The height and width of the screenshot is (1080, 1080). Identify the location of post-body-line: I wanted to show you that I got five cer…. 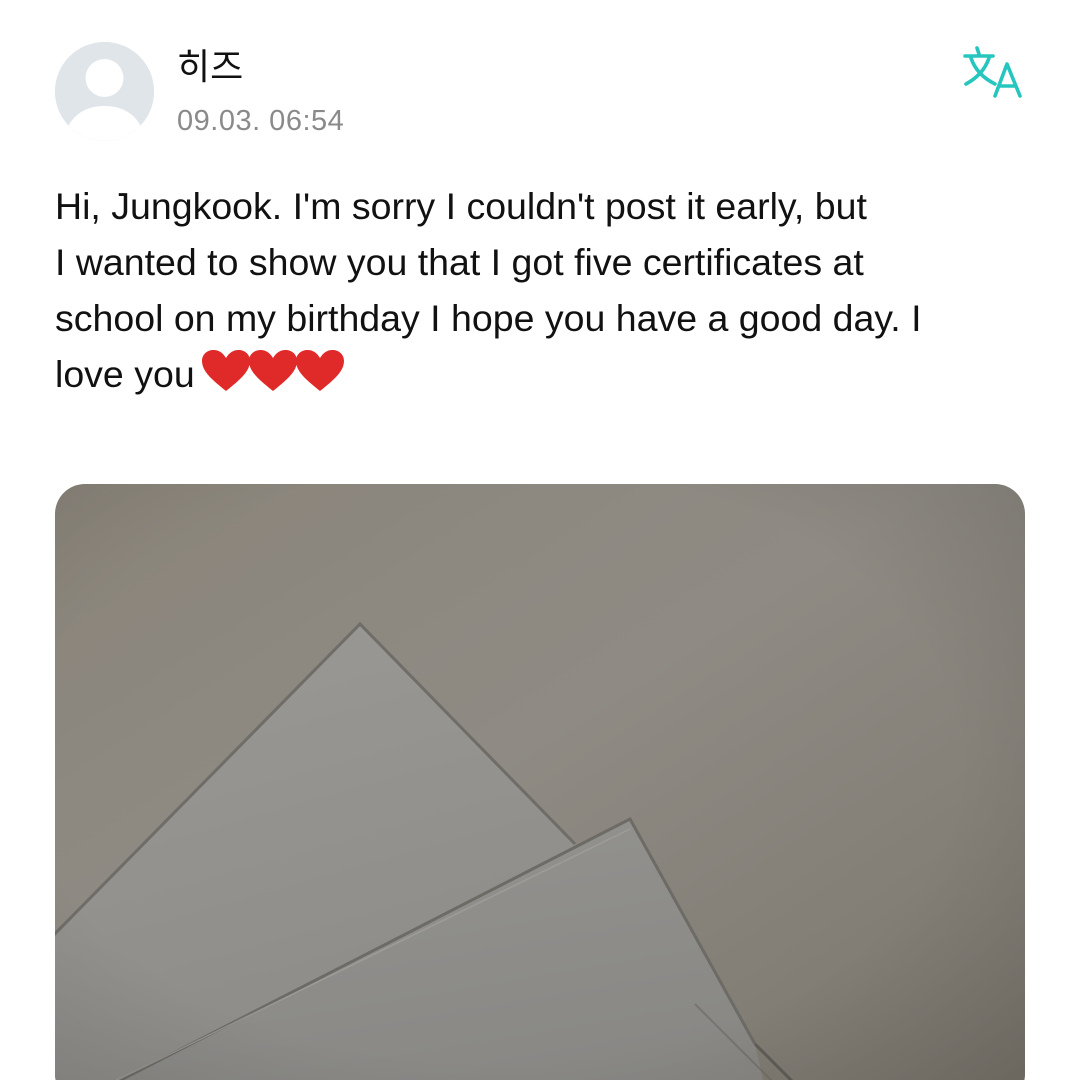
(459, 262).